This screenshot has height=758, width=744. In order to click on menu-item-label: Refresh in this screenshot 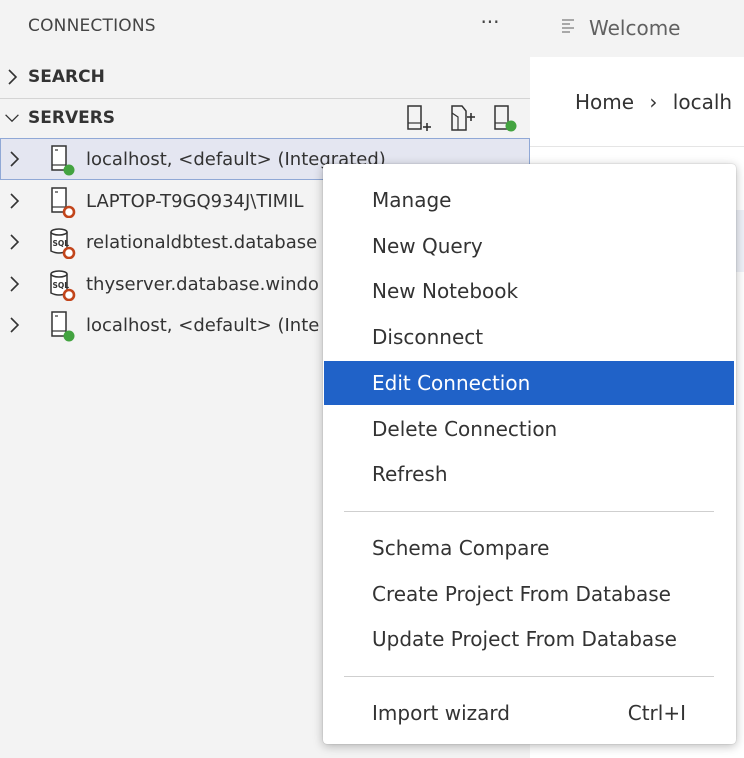, I will do `click(410, 474)`.